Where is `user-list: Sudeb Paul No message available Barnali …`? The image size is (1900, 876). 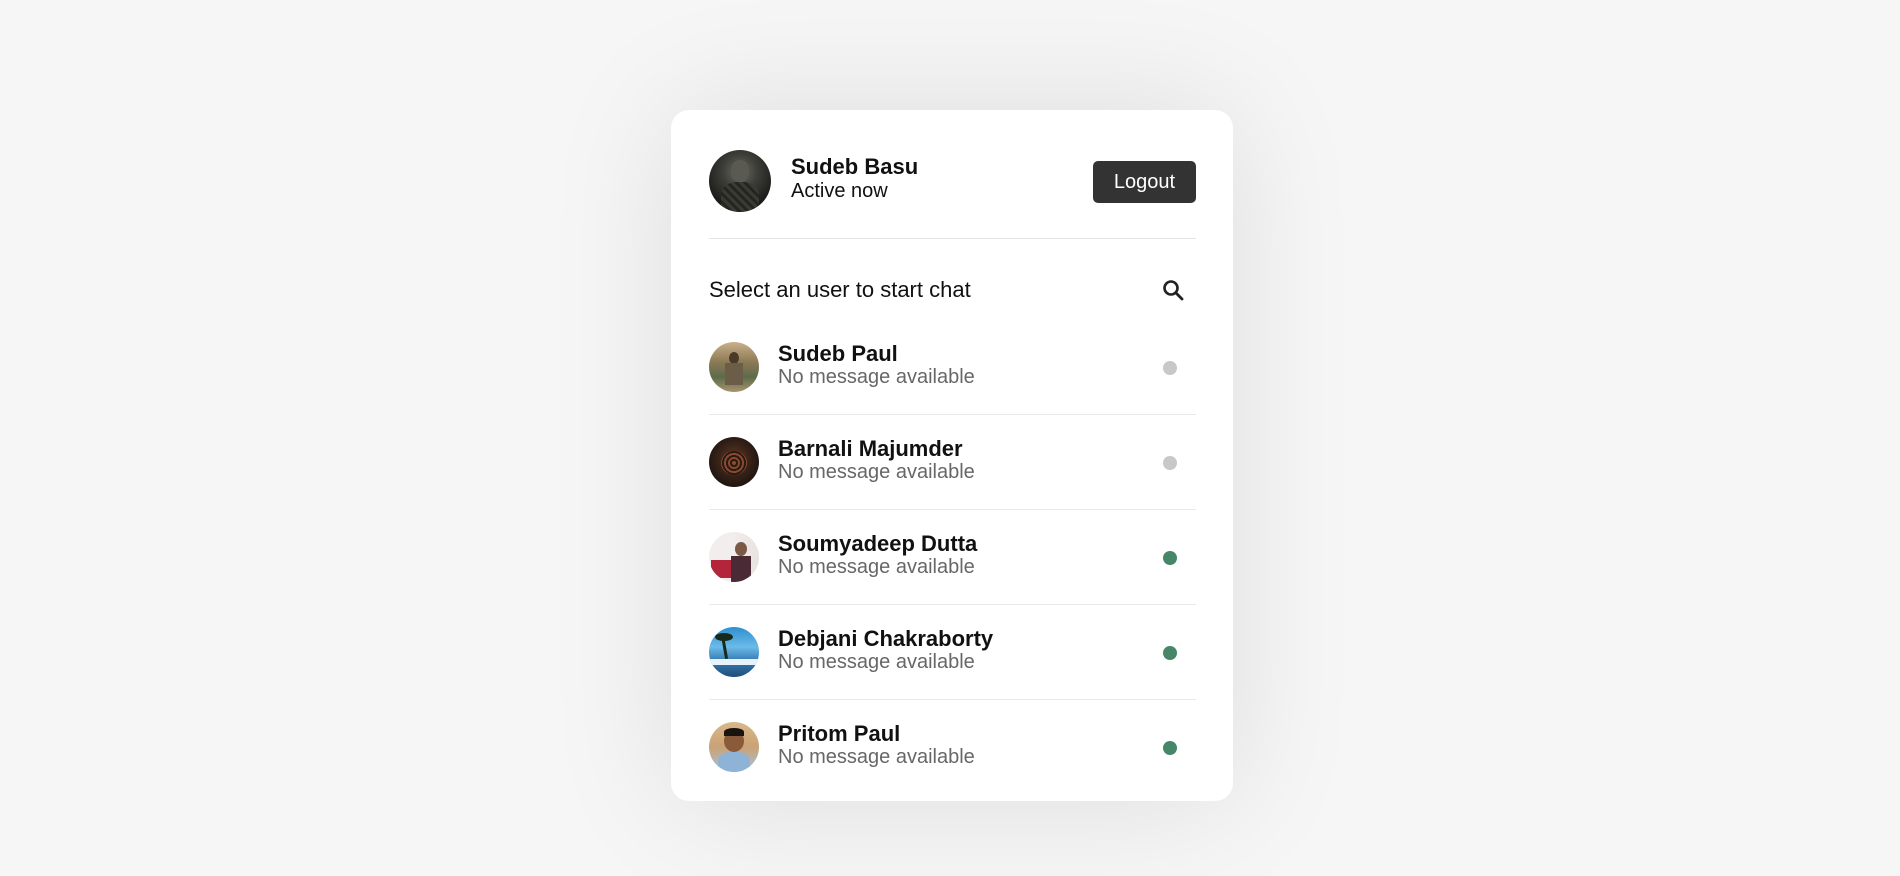 user-list: Sudeb Paul No message available Barnali … is located at coordinates (952, 557).